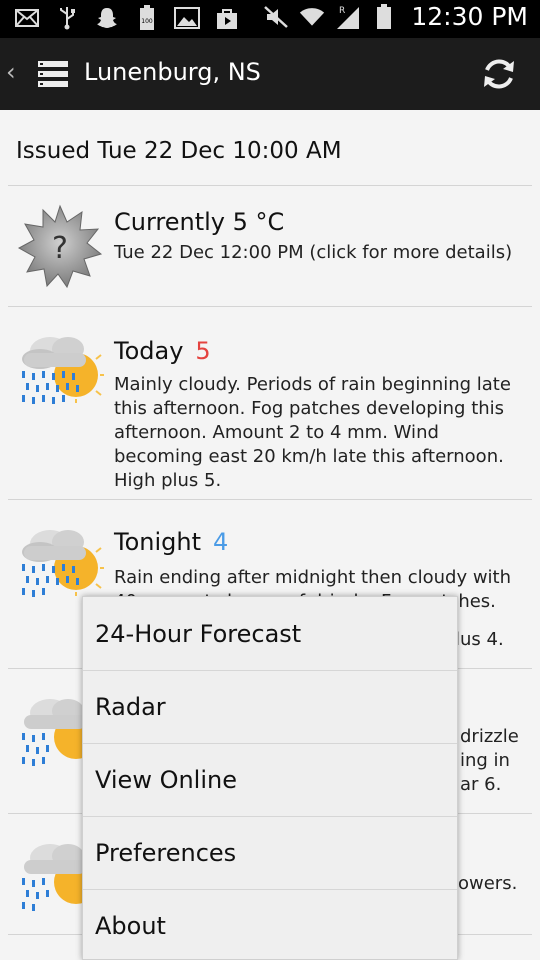 This screenshot has width=540, height=960. Describe the element at coordinates (172, 72) in the screenshot. I see `location-title: Lunenburg, NS` at that location.